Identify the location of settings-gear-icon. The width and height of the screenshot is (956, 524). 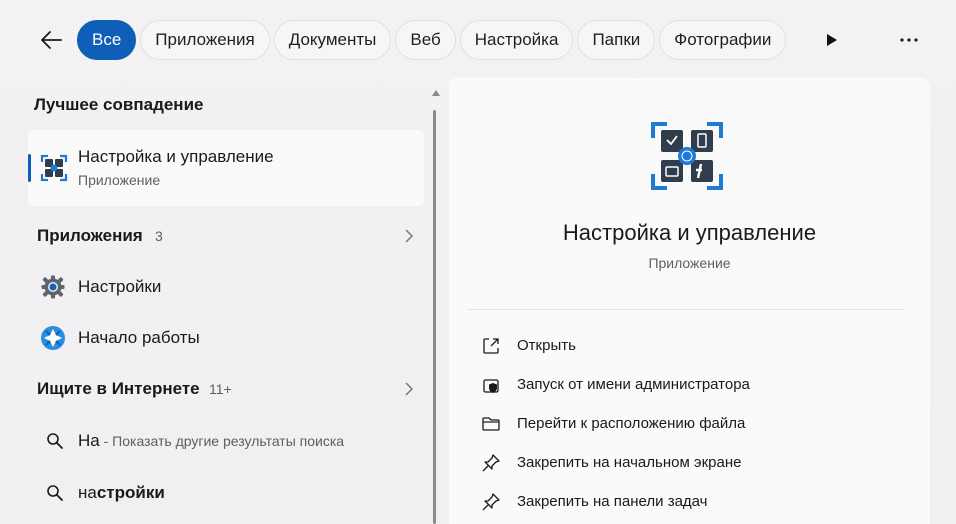
(53, 287).